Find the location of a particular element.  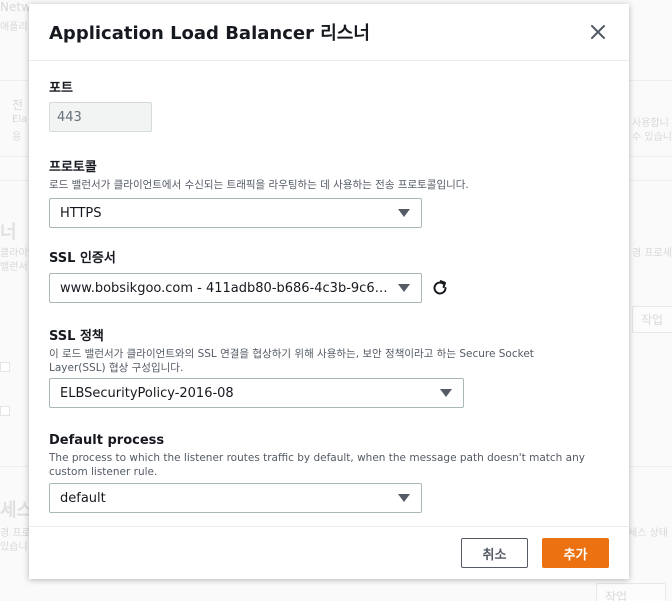

default-process-label: Default process is located at coordinates (107, 440).